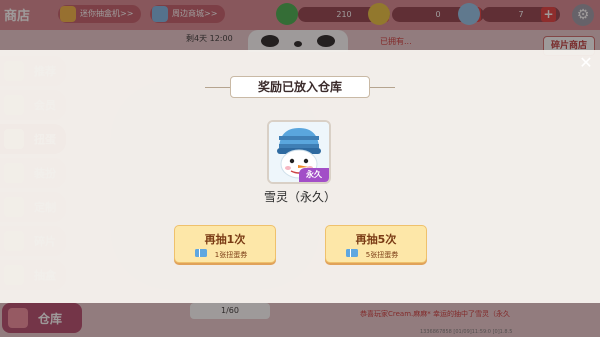 Image resolution: width=600 pixels, height=337 pixels. Describe the element at coordinates (376, 244) in the screenshot. I see `draw-five-button: 再抽5次 5张扭蛋券` at that location.